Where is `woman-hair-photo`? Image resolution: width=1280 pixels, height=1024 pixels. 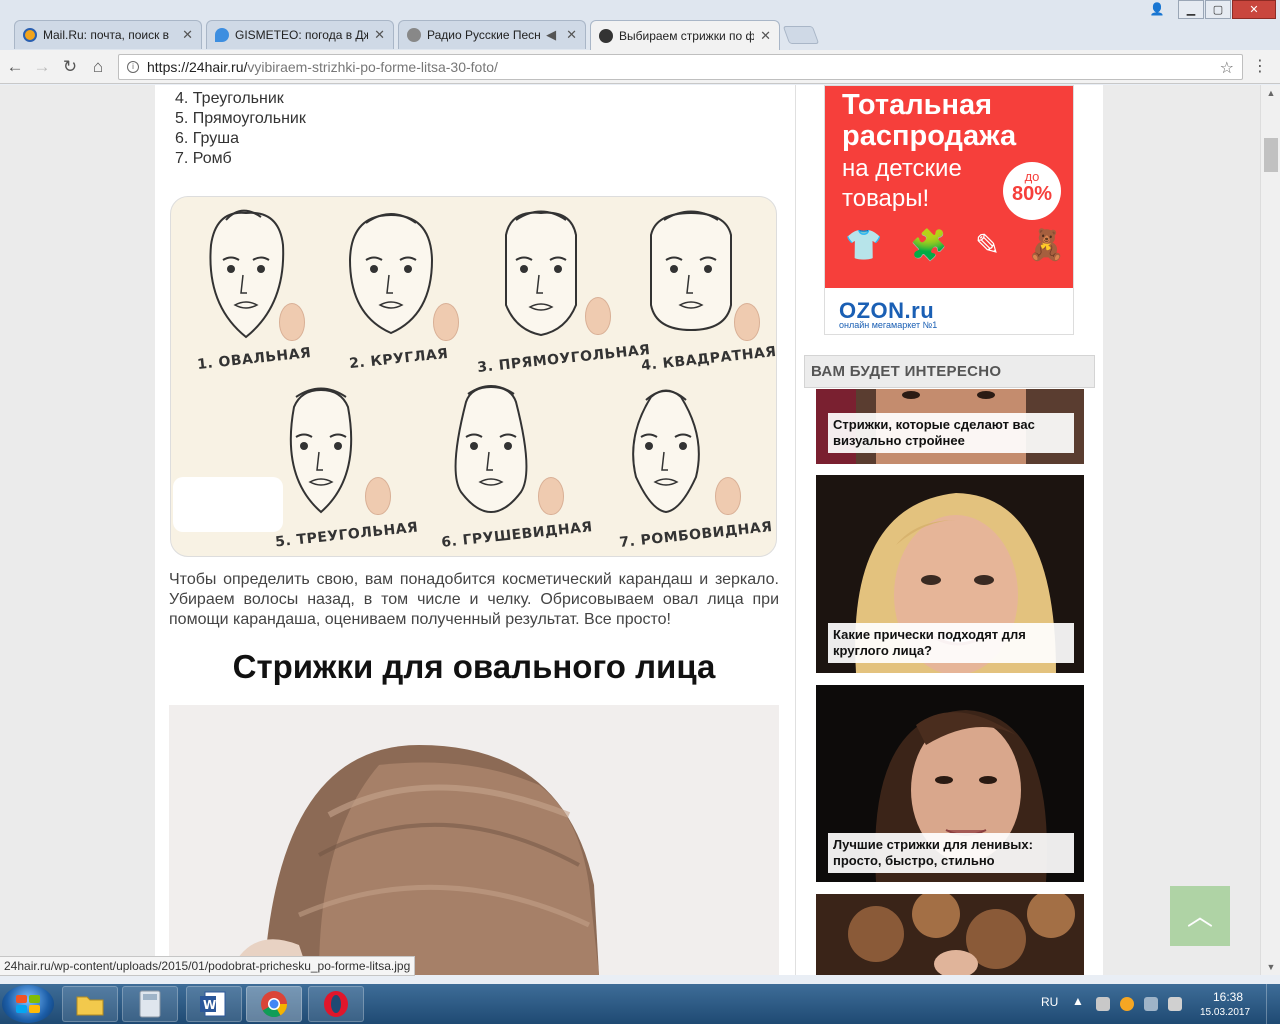
woman-hair-photo is located at coordinates (474, 840).